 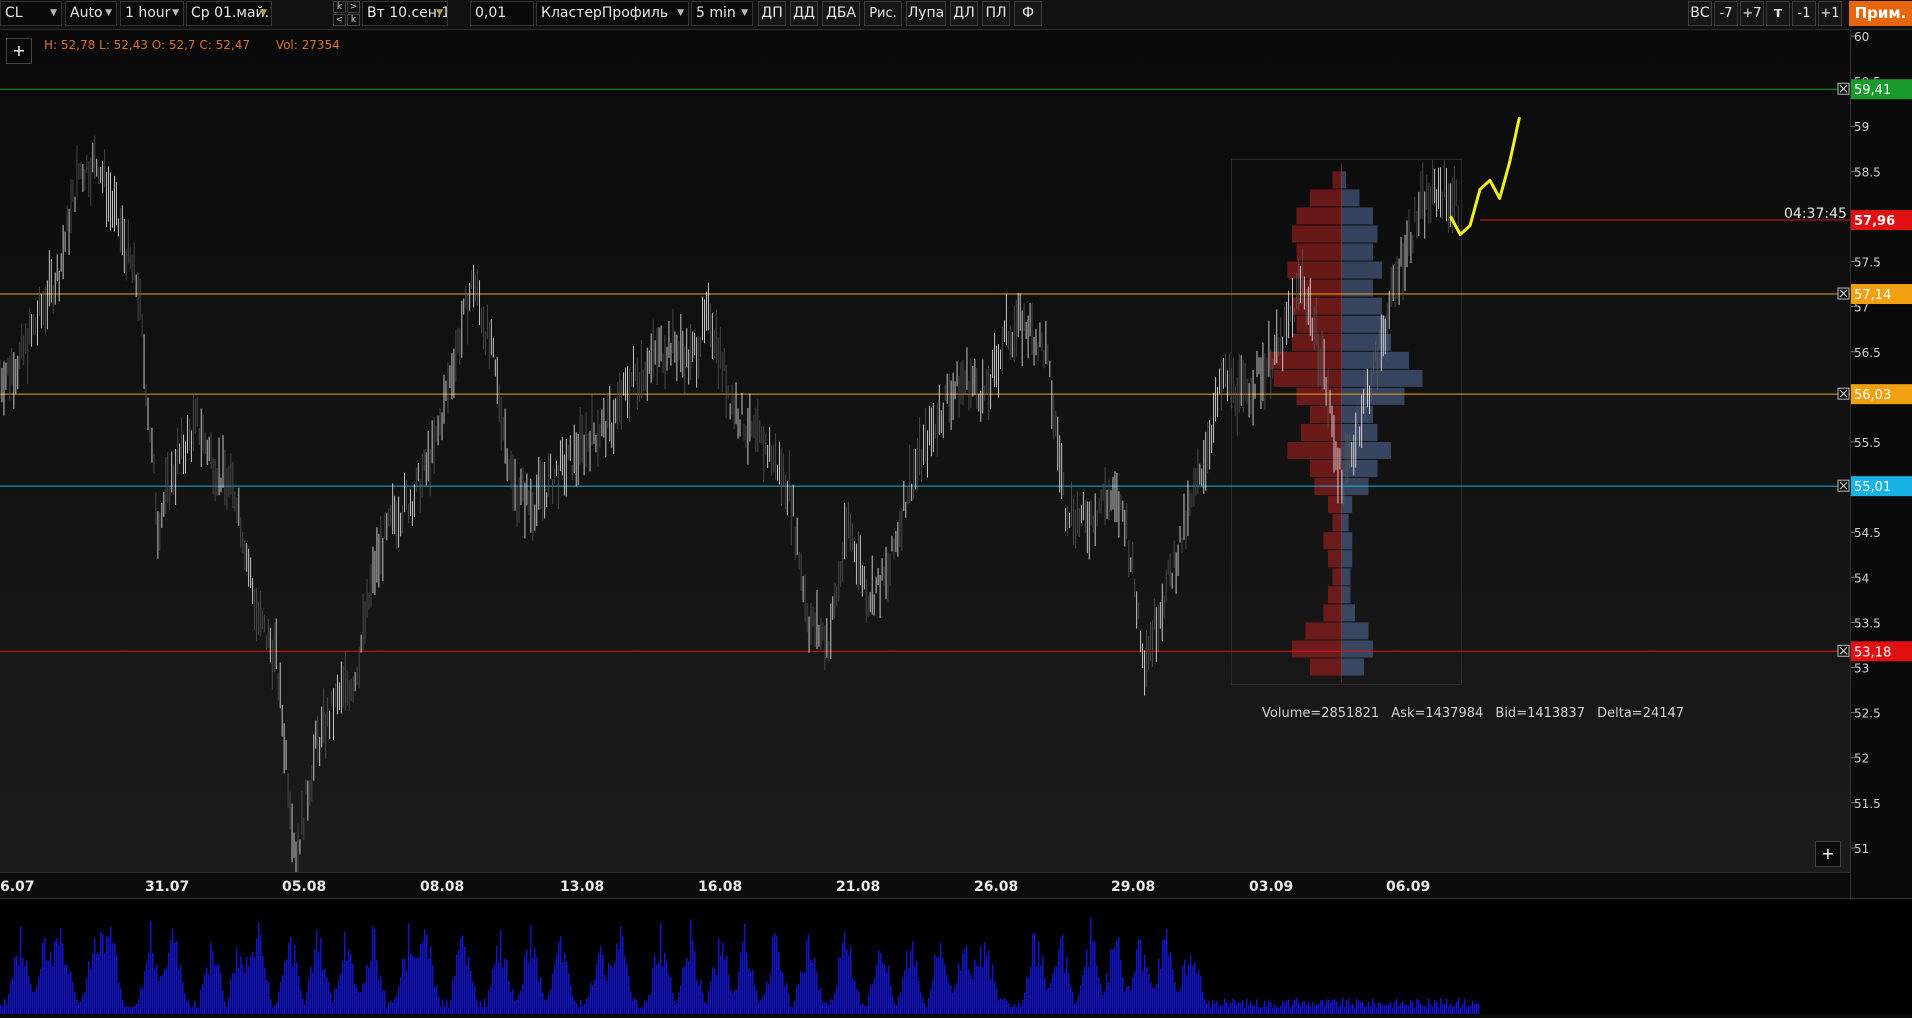 I want to click on draw-button: Рис., so click(x=883, y=13).